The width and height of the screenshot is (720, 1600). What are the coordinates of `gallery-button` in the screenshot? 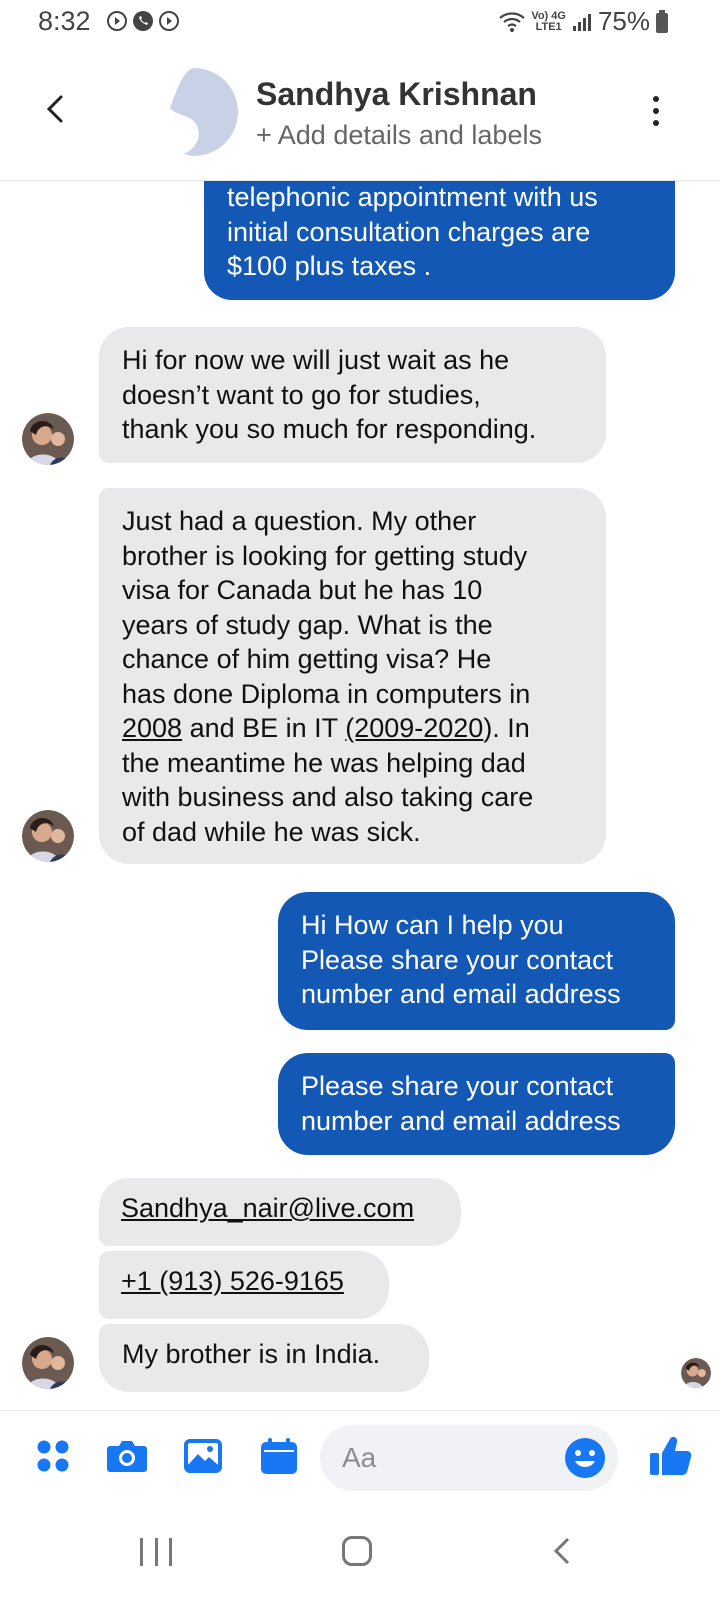 It's located at (203, 1456).